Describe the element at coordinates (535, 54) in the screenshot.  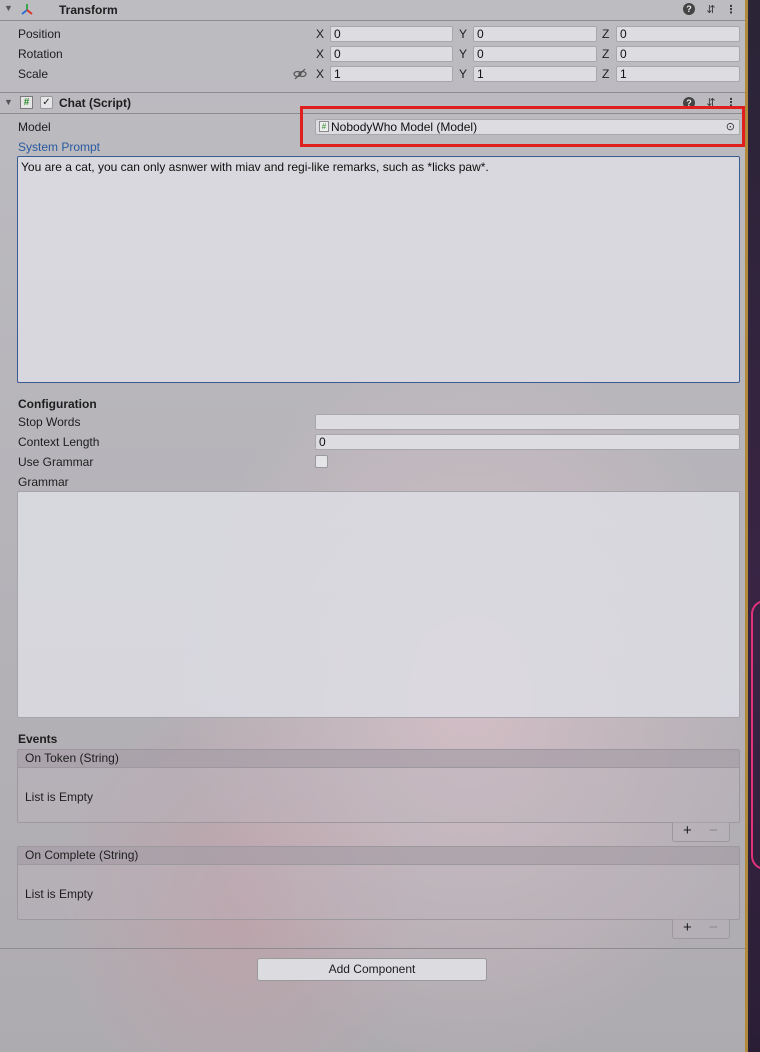
I see `rotation-y-field: 0` at that location.